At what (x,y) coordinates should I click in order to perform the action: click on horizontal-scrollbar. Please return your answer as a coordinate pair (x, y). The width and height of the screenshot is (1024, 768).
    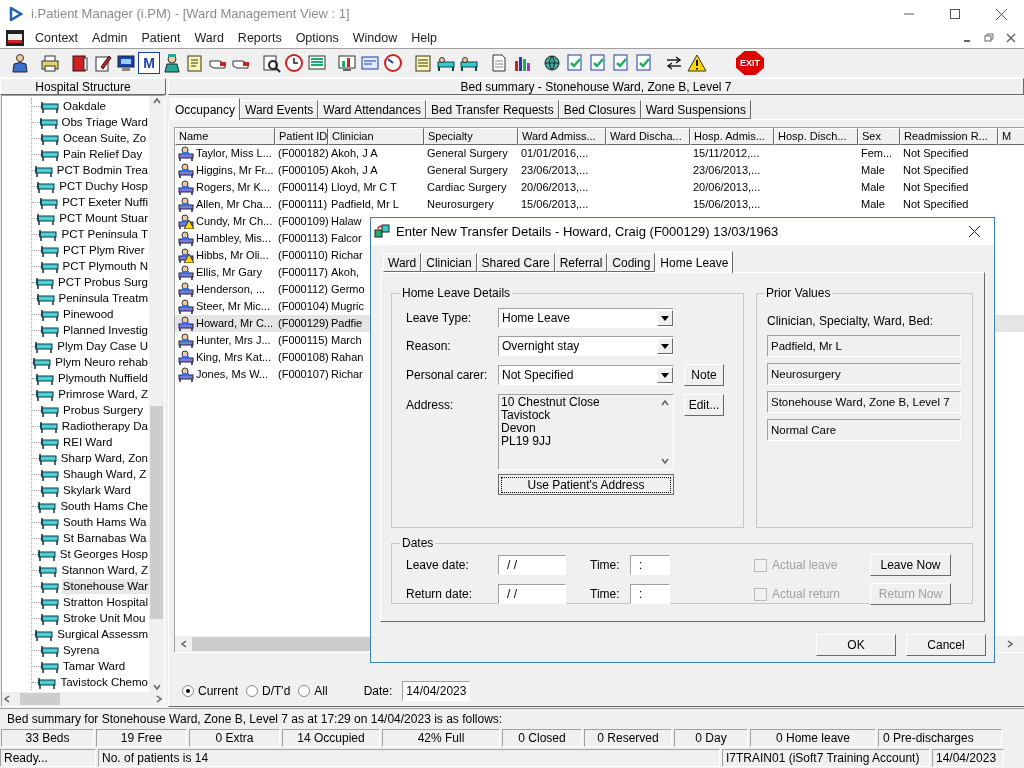
    Looking at the image, I should click on (83, 699).